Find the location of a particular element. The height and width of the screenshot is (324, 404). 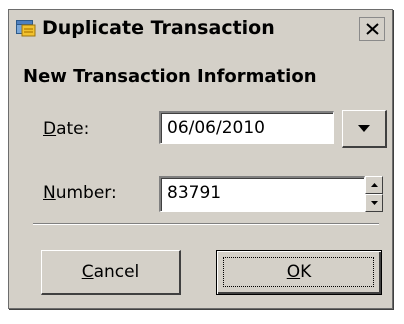

number-label-mnemonic: N is located at coordinates (49, 193).